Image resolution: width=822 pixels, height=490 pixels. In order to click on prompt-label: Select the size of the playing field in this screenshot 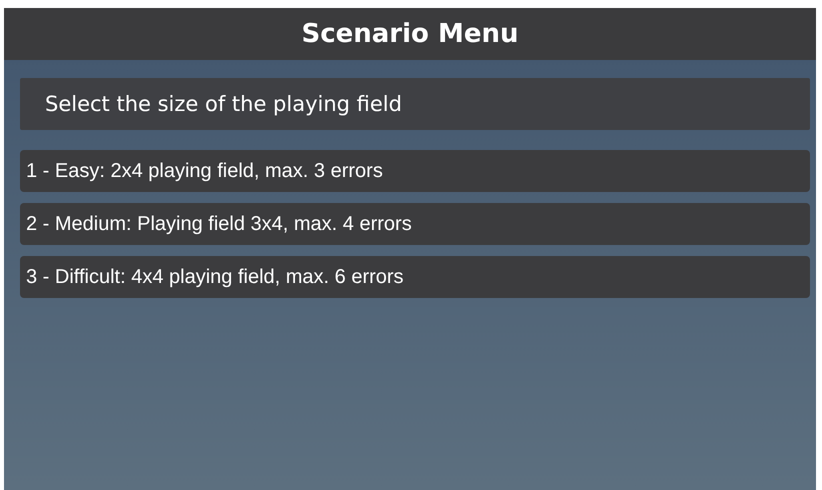, I will do `click(415, 104)`.